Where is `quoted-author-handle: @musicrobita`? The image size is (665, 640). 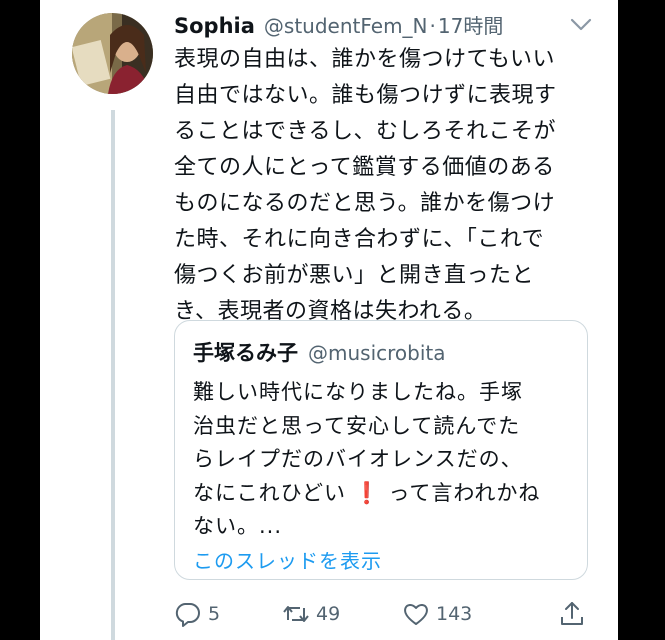 quoted-author-handle: @musicrobita is located at coordinates (377, 353).